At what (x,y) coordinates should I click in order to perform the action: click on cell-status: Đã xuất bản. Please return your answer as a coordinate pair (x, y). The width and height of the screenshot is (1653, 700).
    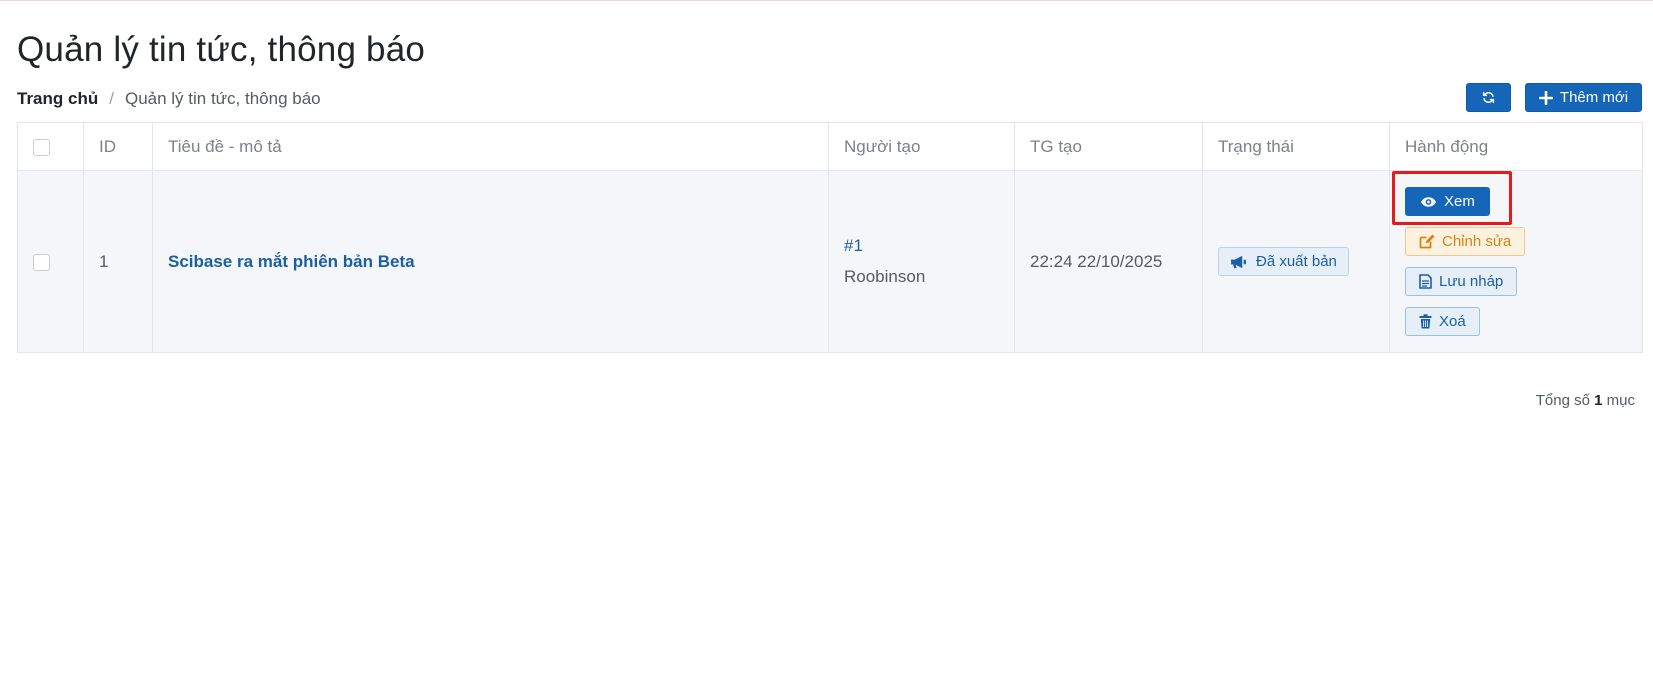
    Looking at the image, I should click on (1296, 261).